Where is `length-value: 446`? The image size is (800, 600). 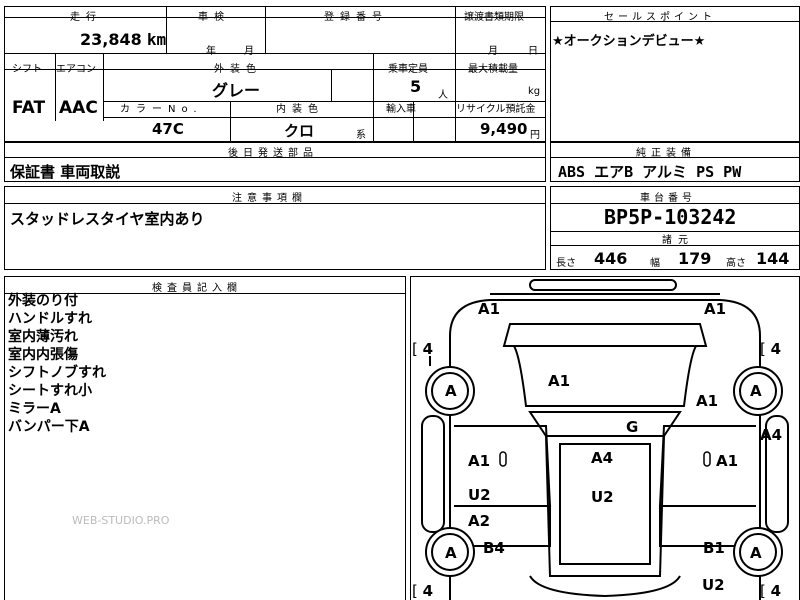 length-value: 446 is located at coordinates (611, 258).